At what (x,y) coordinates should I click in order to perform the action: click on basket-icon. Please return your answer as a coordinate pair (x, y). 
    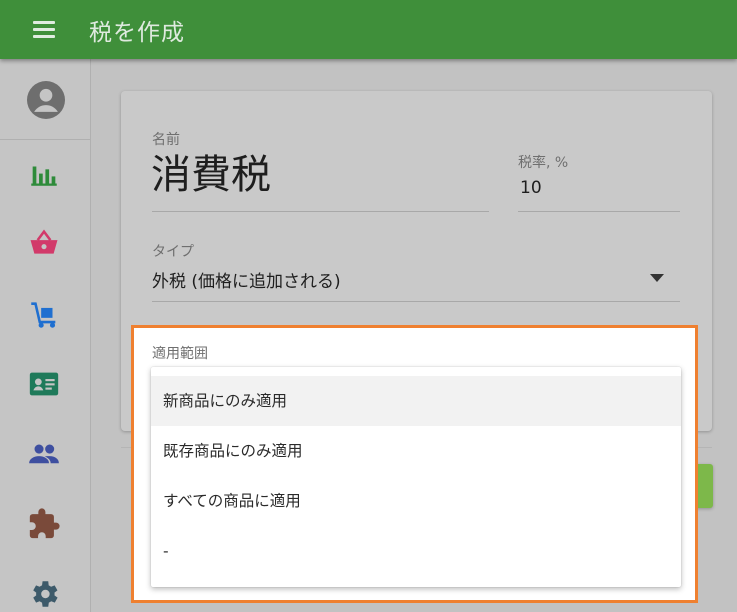
    Looking at the image, I should click on (44, 241).